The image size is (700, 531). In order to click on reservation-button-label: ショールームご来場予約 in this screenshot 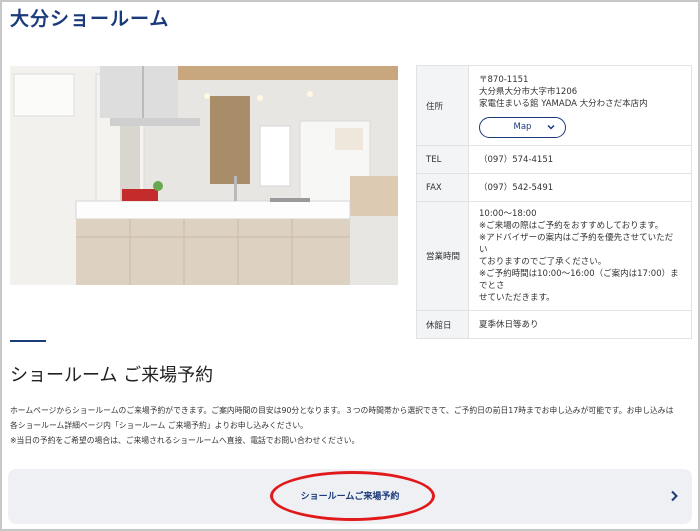, I will do `click(350, 497)`.